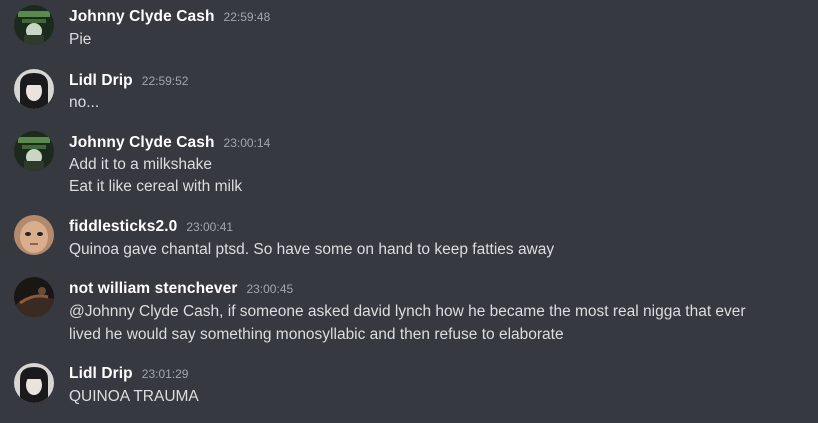 The width and height of the screenshot is (818, 423). Describe the element at coordinates (80, 39) in the screenshot. I see `message-text: Pie` at that location.